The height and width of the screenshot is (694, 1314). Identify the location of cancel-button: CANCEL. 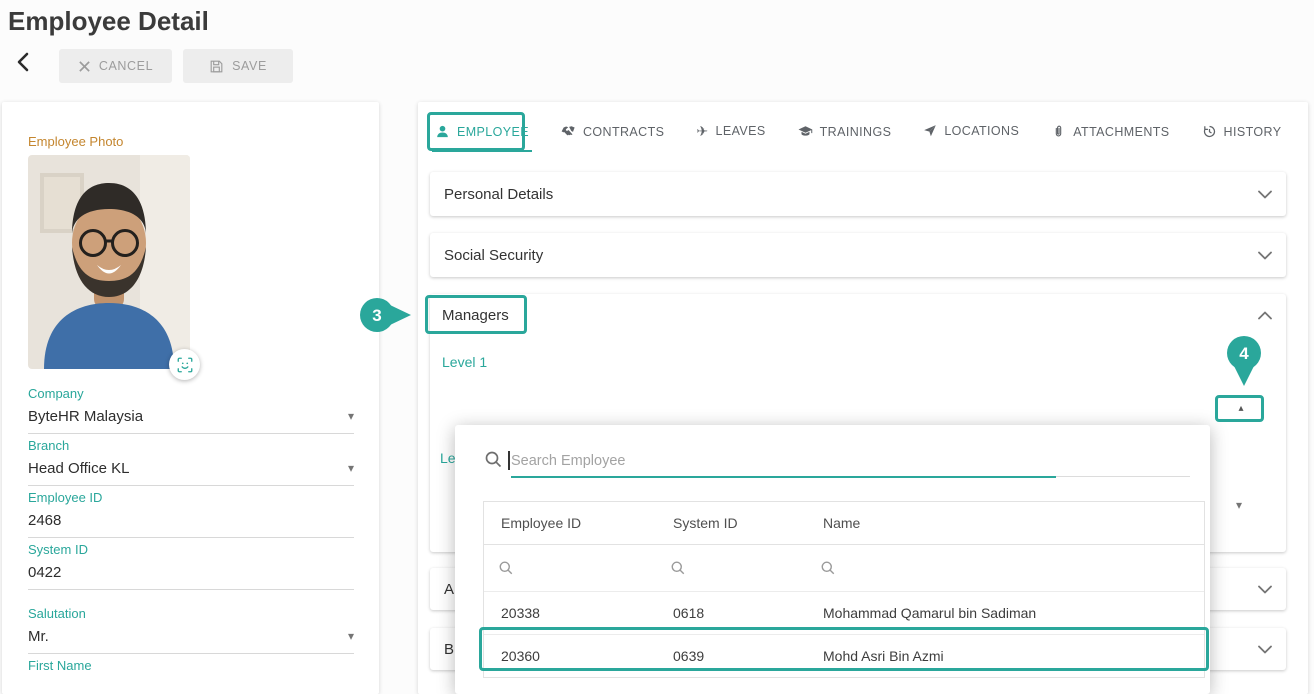
(115, 66).